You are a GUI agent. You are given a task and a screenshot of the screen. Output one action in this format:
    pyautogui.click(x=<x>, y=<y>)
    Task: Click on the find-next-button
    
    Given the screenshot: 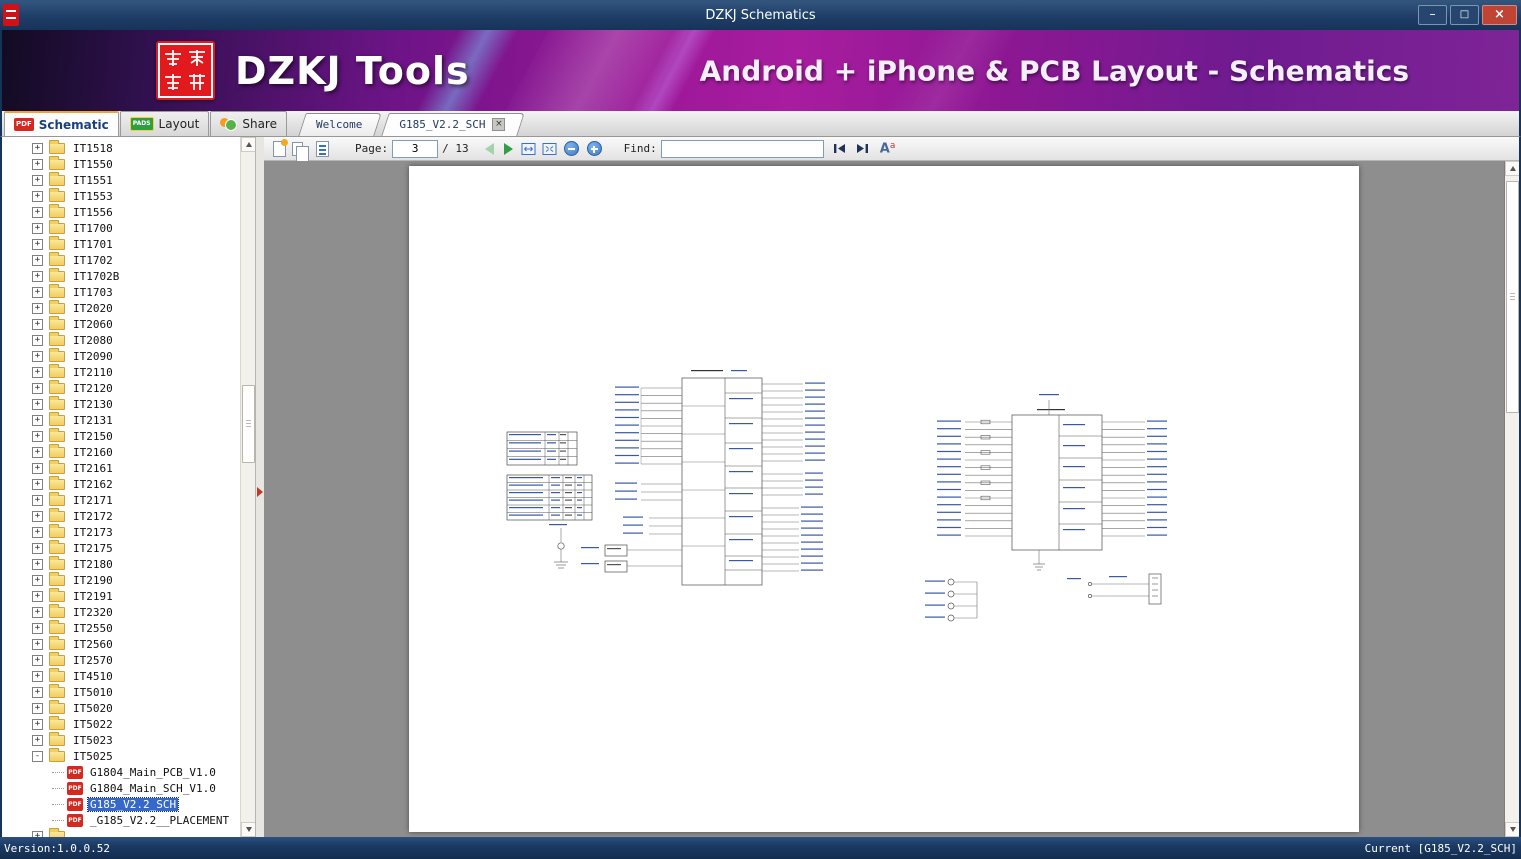 What is the action you would take?
    pyautogui.click(x=862, y=148)
    